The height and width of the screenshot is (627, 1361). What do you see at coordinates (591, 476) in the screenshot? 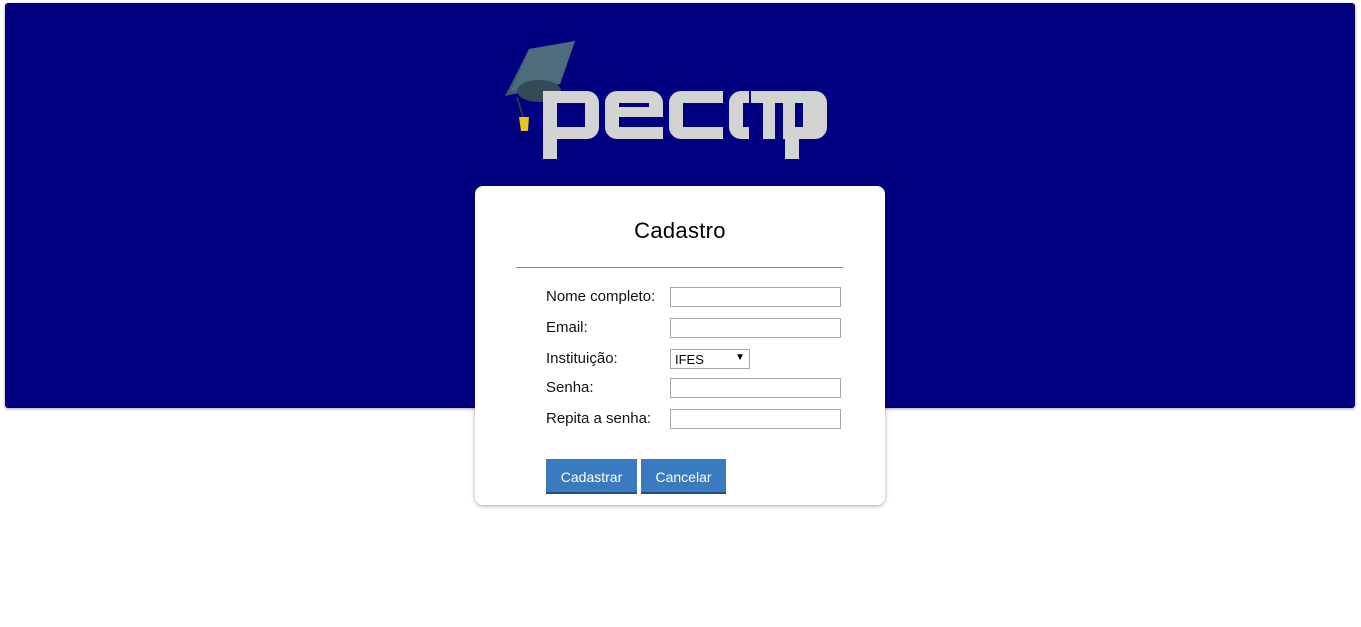
I see `cadastrar-button: Cadastrar` at bounding box center [591, 476].